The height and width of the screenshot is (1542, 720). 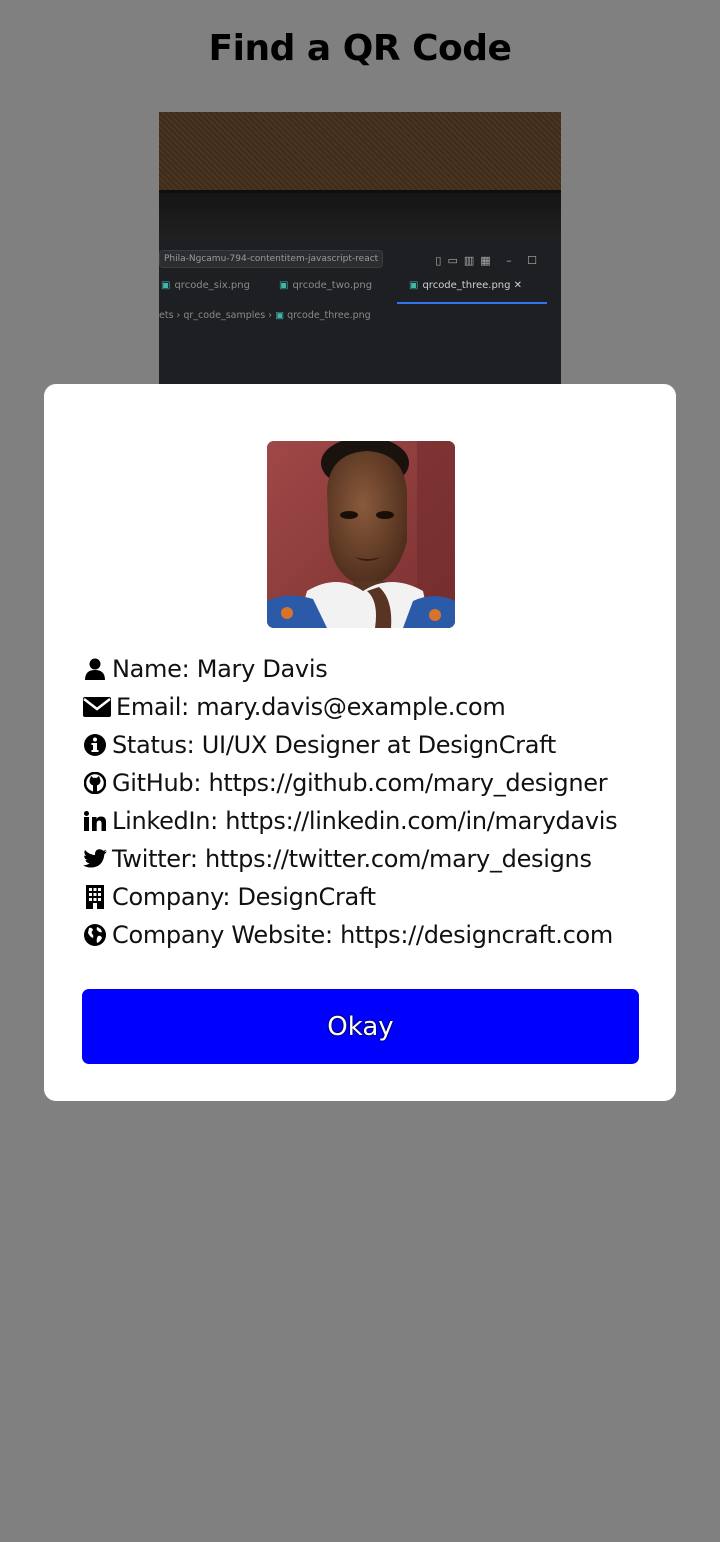 What do you see at coordinates (361, 534) in the screenshot?
I see `avatar` at bounding box center [361, 534].